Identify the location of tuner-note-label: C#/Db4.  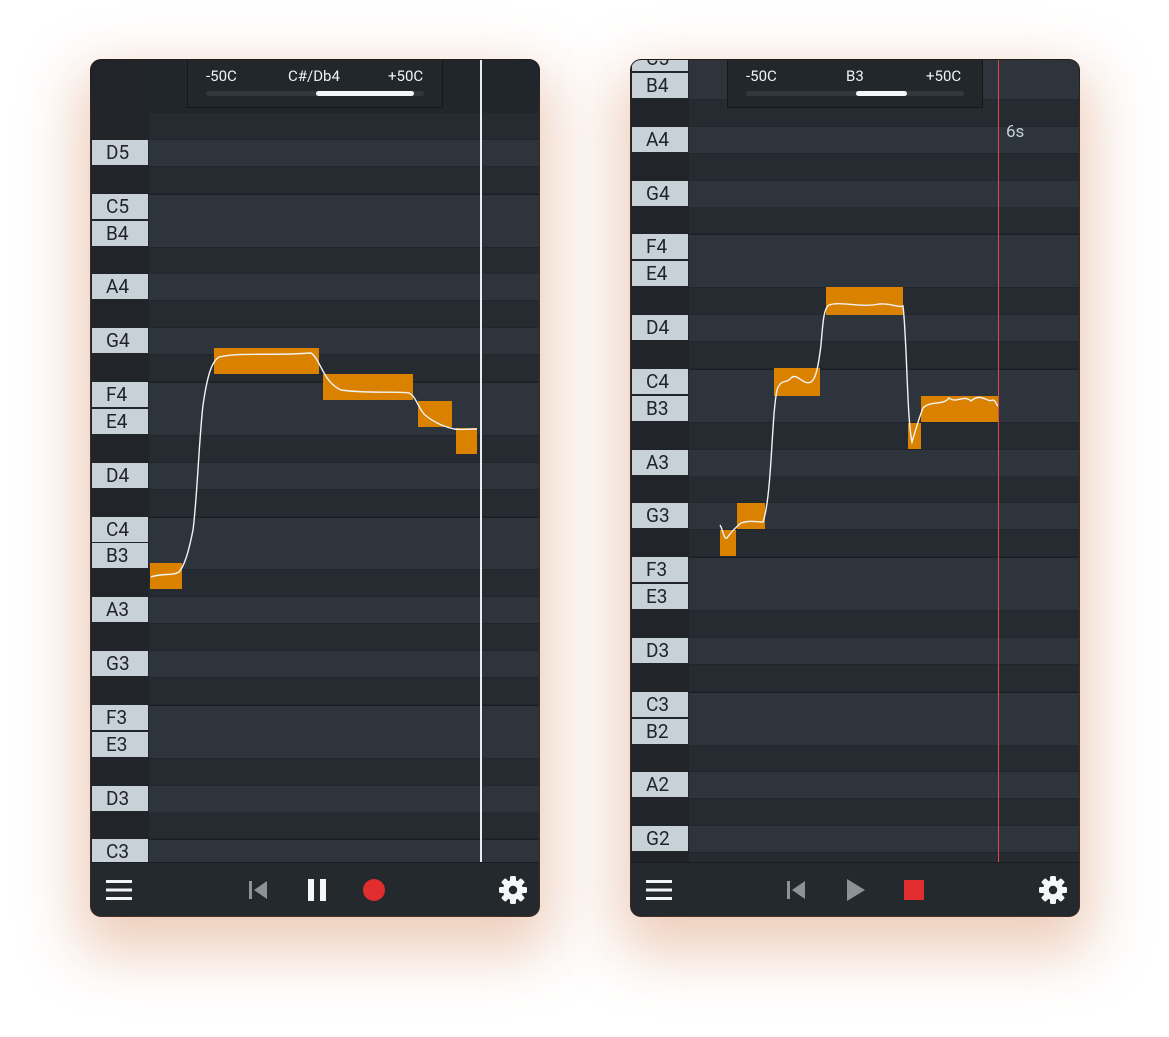
(314, 76).